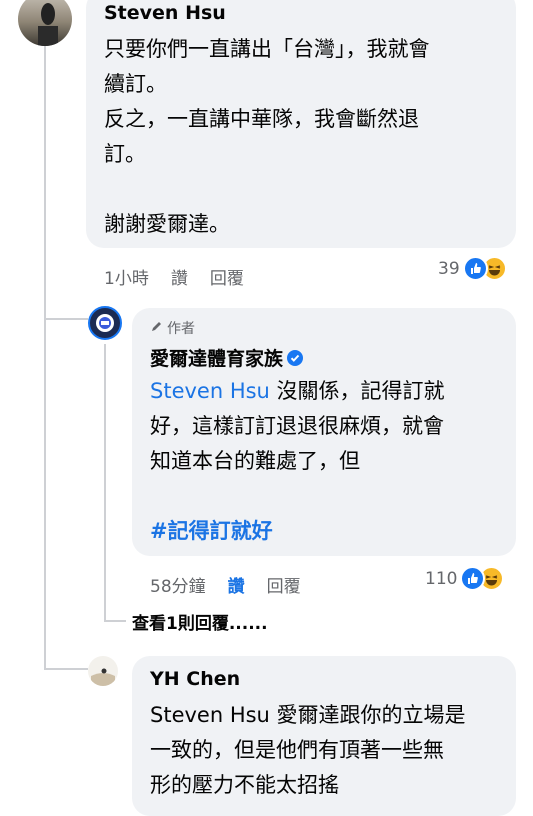  What do you see at coordinates (255, 461) in the screenshot?
I see `reply-line: 知道本台的難處了，但` at bounding box center [255, 461].